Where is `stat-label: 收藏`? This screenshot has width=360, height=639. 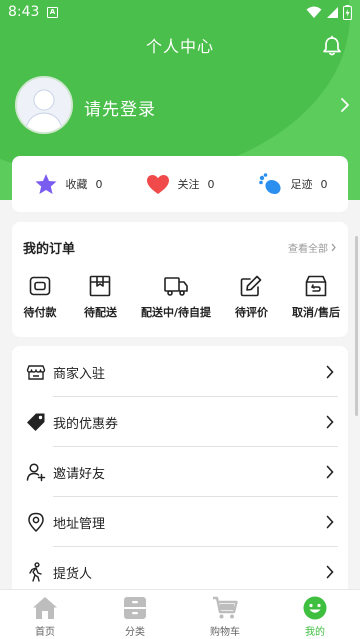
stat-label: 收藏 is located at coordinates (76, 184).